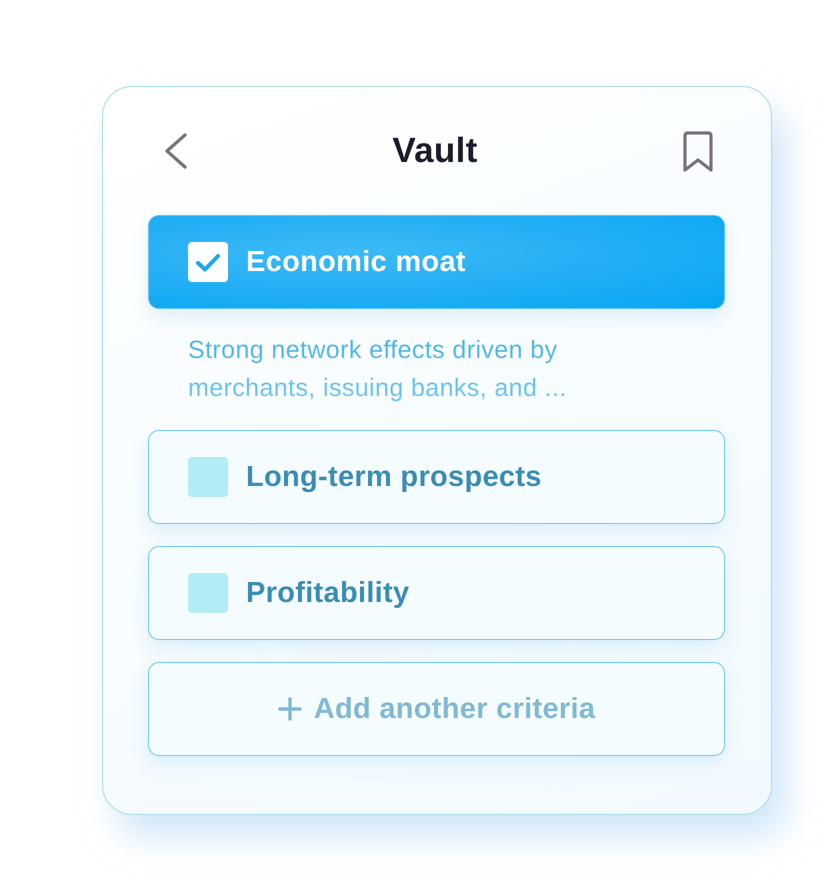 This screenshot has width=818, height=878. What do you see at coordinates (436, 262) in the screenshot?
I see `criteria-option: Economic moat` at bounding box center [436, 262].